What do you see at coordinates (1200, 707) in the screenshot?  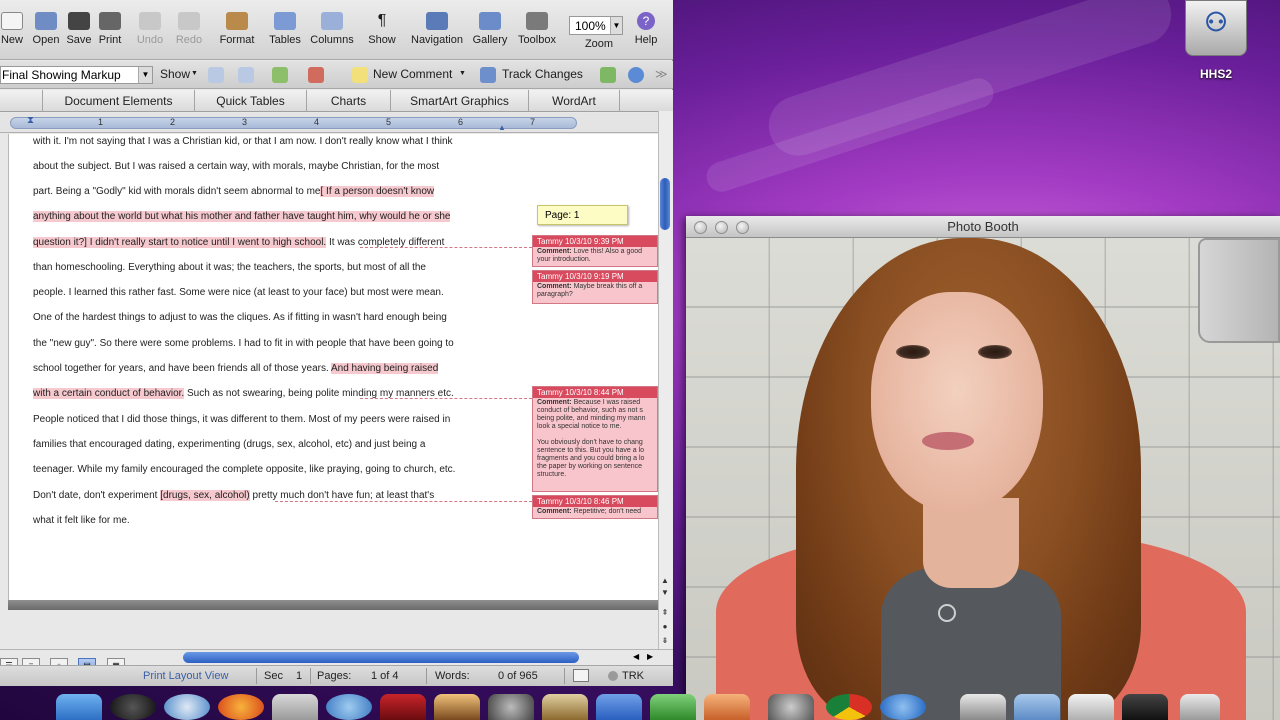 I see `trash-icon` at bounding box center [1200, 707].